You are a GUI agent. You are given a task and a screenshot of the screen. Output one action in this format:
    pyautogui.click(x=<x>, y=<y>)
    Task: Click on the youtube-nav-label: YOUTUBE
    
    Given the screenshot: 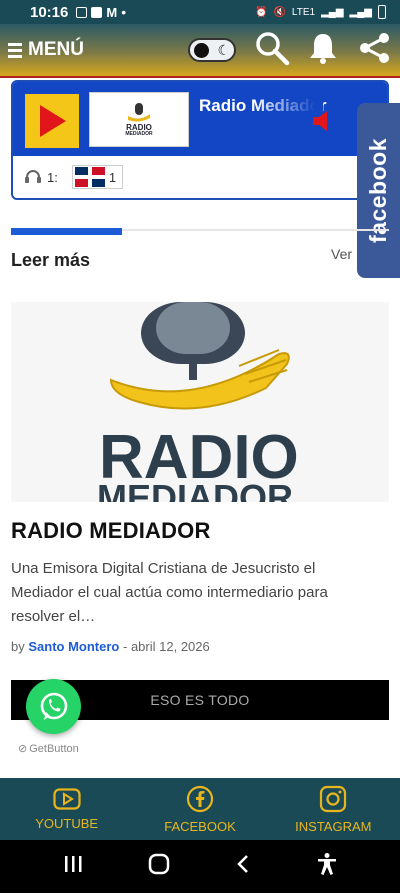 What is the action you would take?
    pyautogui.click(x=67, y=823)
    